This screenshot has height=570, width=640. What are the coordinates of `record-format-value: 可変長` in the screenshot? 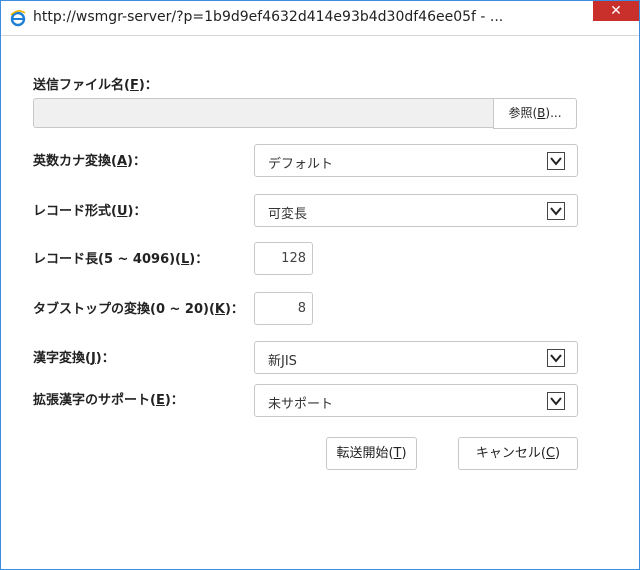 It's located at (288, 214).